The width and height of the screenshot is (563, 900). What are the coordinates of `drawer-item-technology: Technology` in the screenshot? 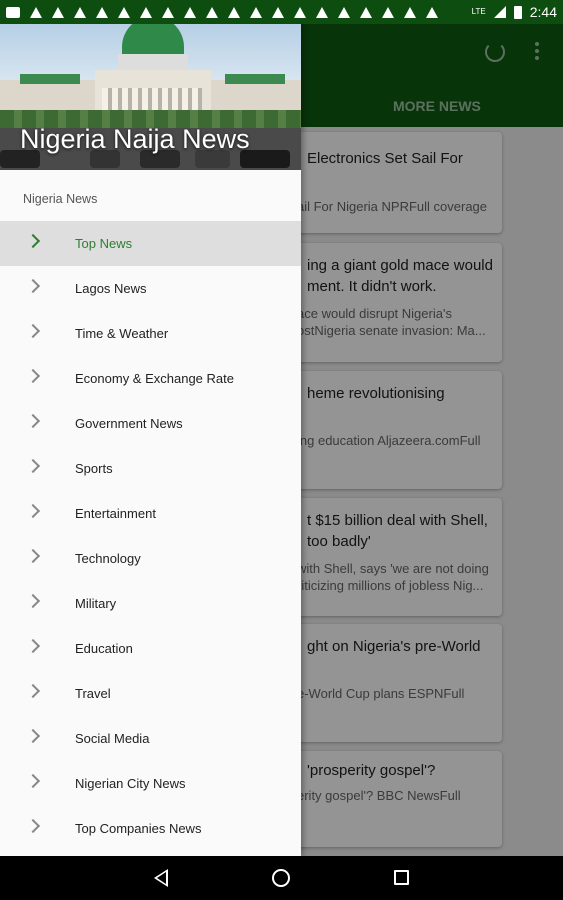 It's located at (150, 558).